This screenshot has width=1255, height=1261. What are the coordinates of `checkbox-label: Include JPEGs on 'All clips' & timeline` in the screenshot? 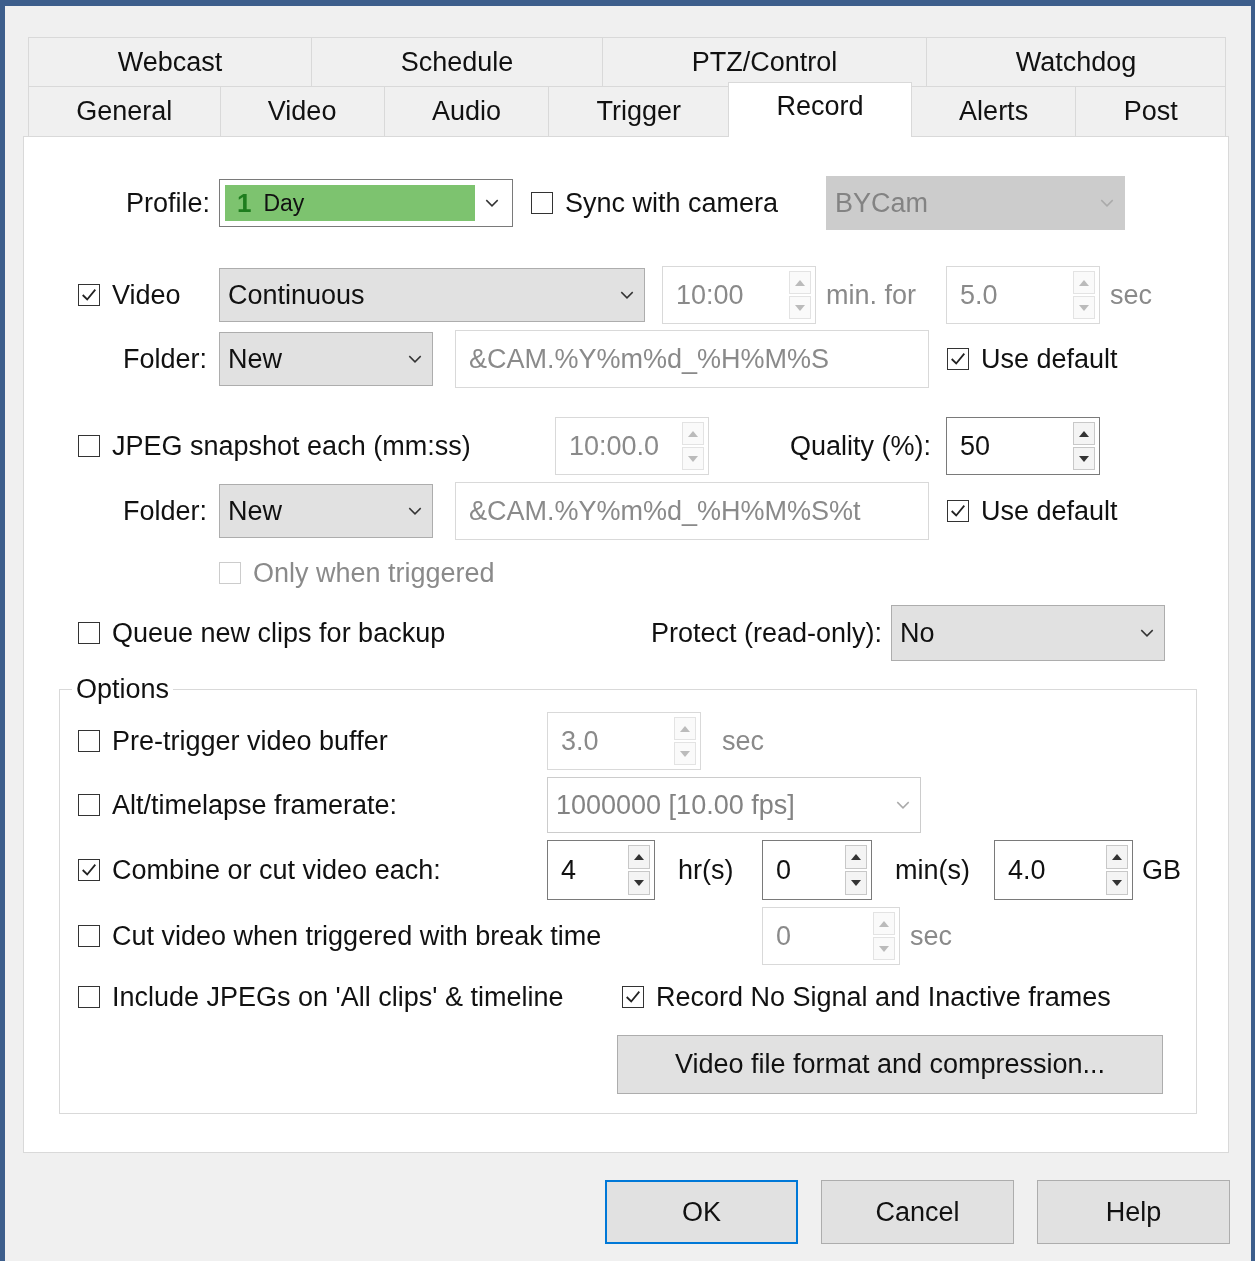 It's located at (338, 997).